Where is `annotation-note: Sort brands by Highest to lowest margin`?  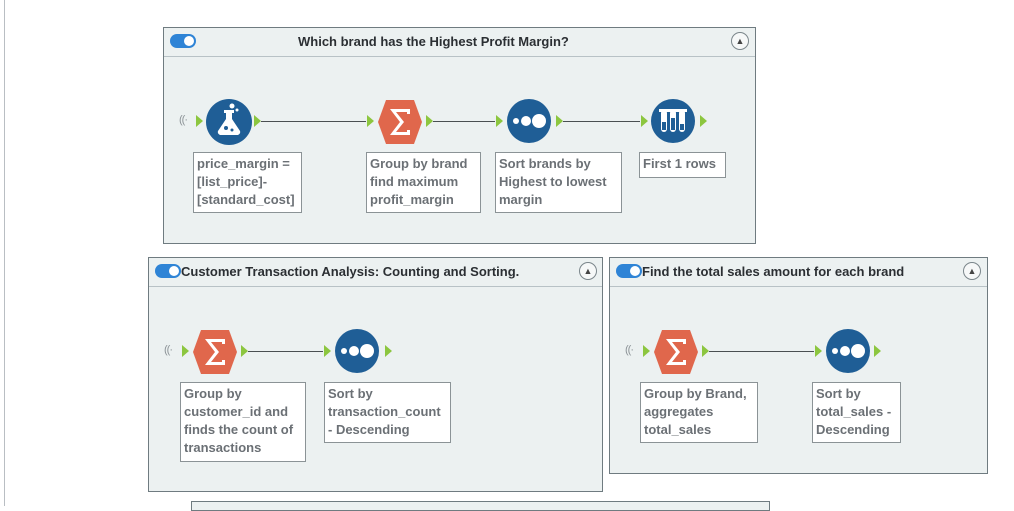 annotation-note: Sort brands by Highest to lowest margin is located at coordinates (558, 182).